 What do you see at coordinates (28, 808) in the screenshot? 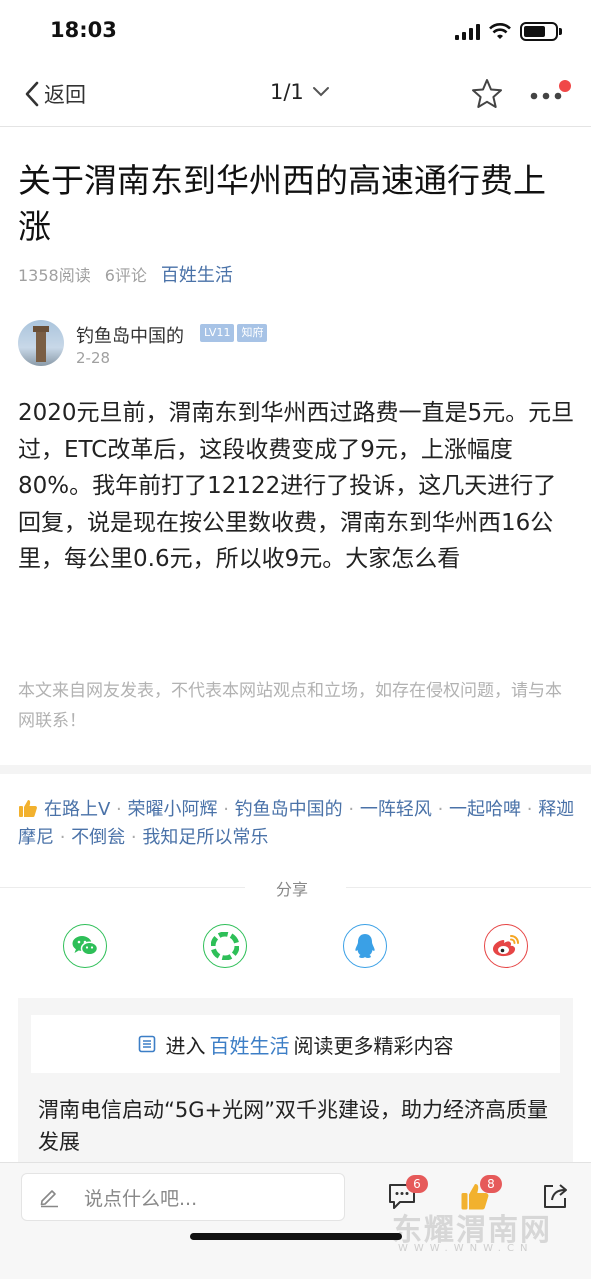
I see `thumbs-up-icon` at bounding box center [28, 808].